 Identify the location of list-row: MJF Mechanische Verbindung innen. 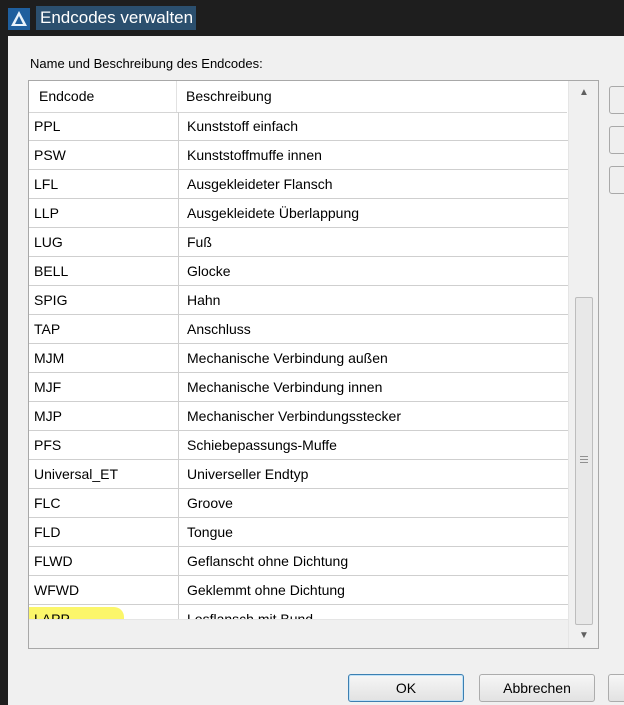
(299, 387).